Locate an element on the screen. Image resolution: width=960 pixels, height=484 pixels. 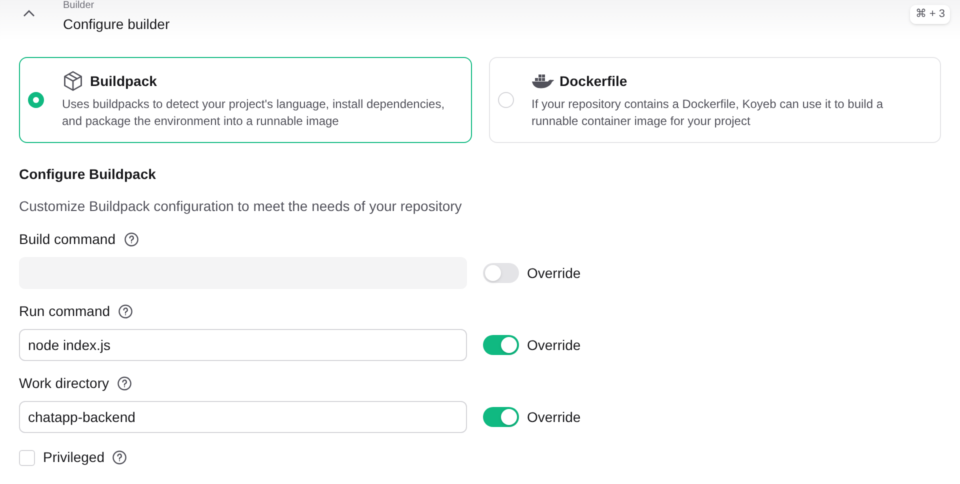
option-description: If your repository contains a Dockerfile, Koyeb can use it to build a runnable container image for your project is located at coordinates (708, 113).